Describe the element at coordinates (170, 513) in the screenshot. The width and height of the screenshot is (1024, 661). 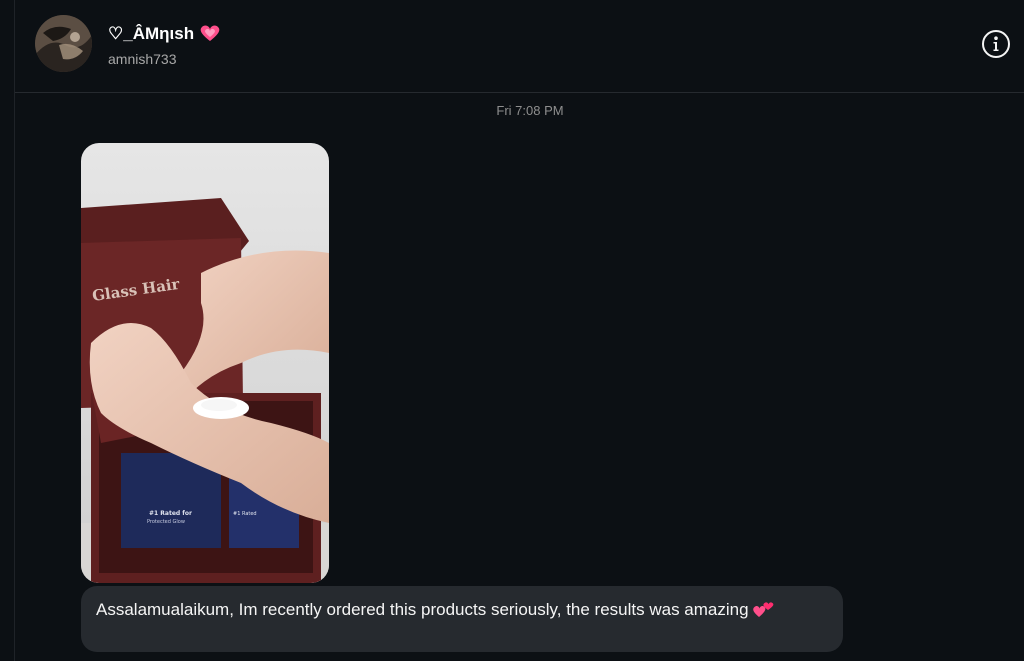
I see `svg-text: #1 Rated for` at that location.